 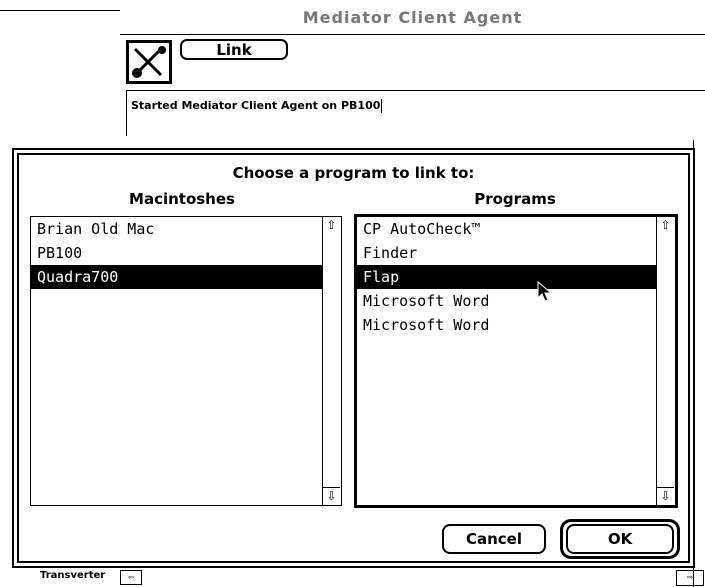 What do you see at coordinates (507, 229) in the screenshot?
I see `program-item: CP AutoCheck™` at bounding box center [507, 229].